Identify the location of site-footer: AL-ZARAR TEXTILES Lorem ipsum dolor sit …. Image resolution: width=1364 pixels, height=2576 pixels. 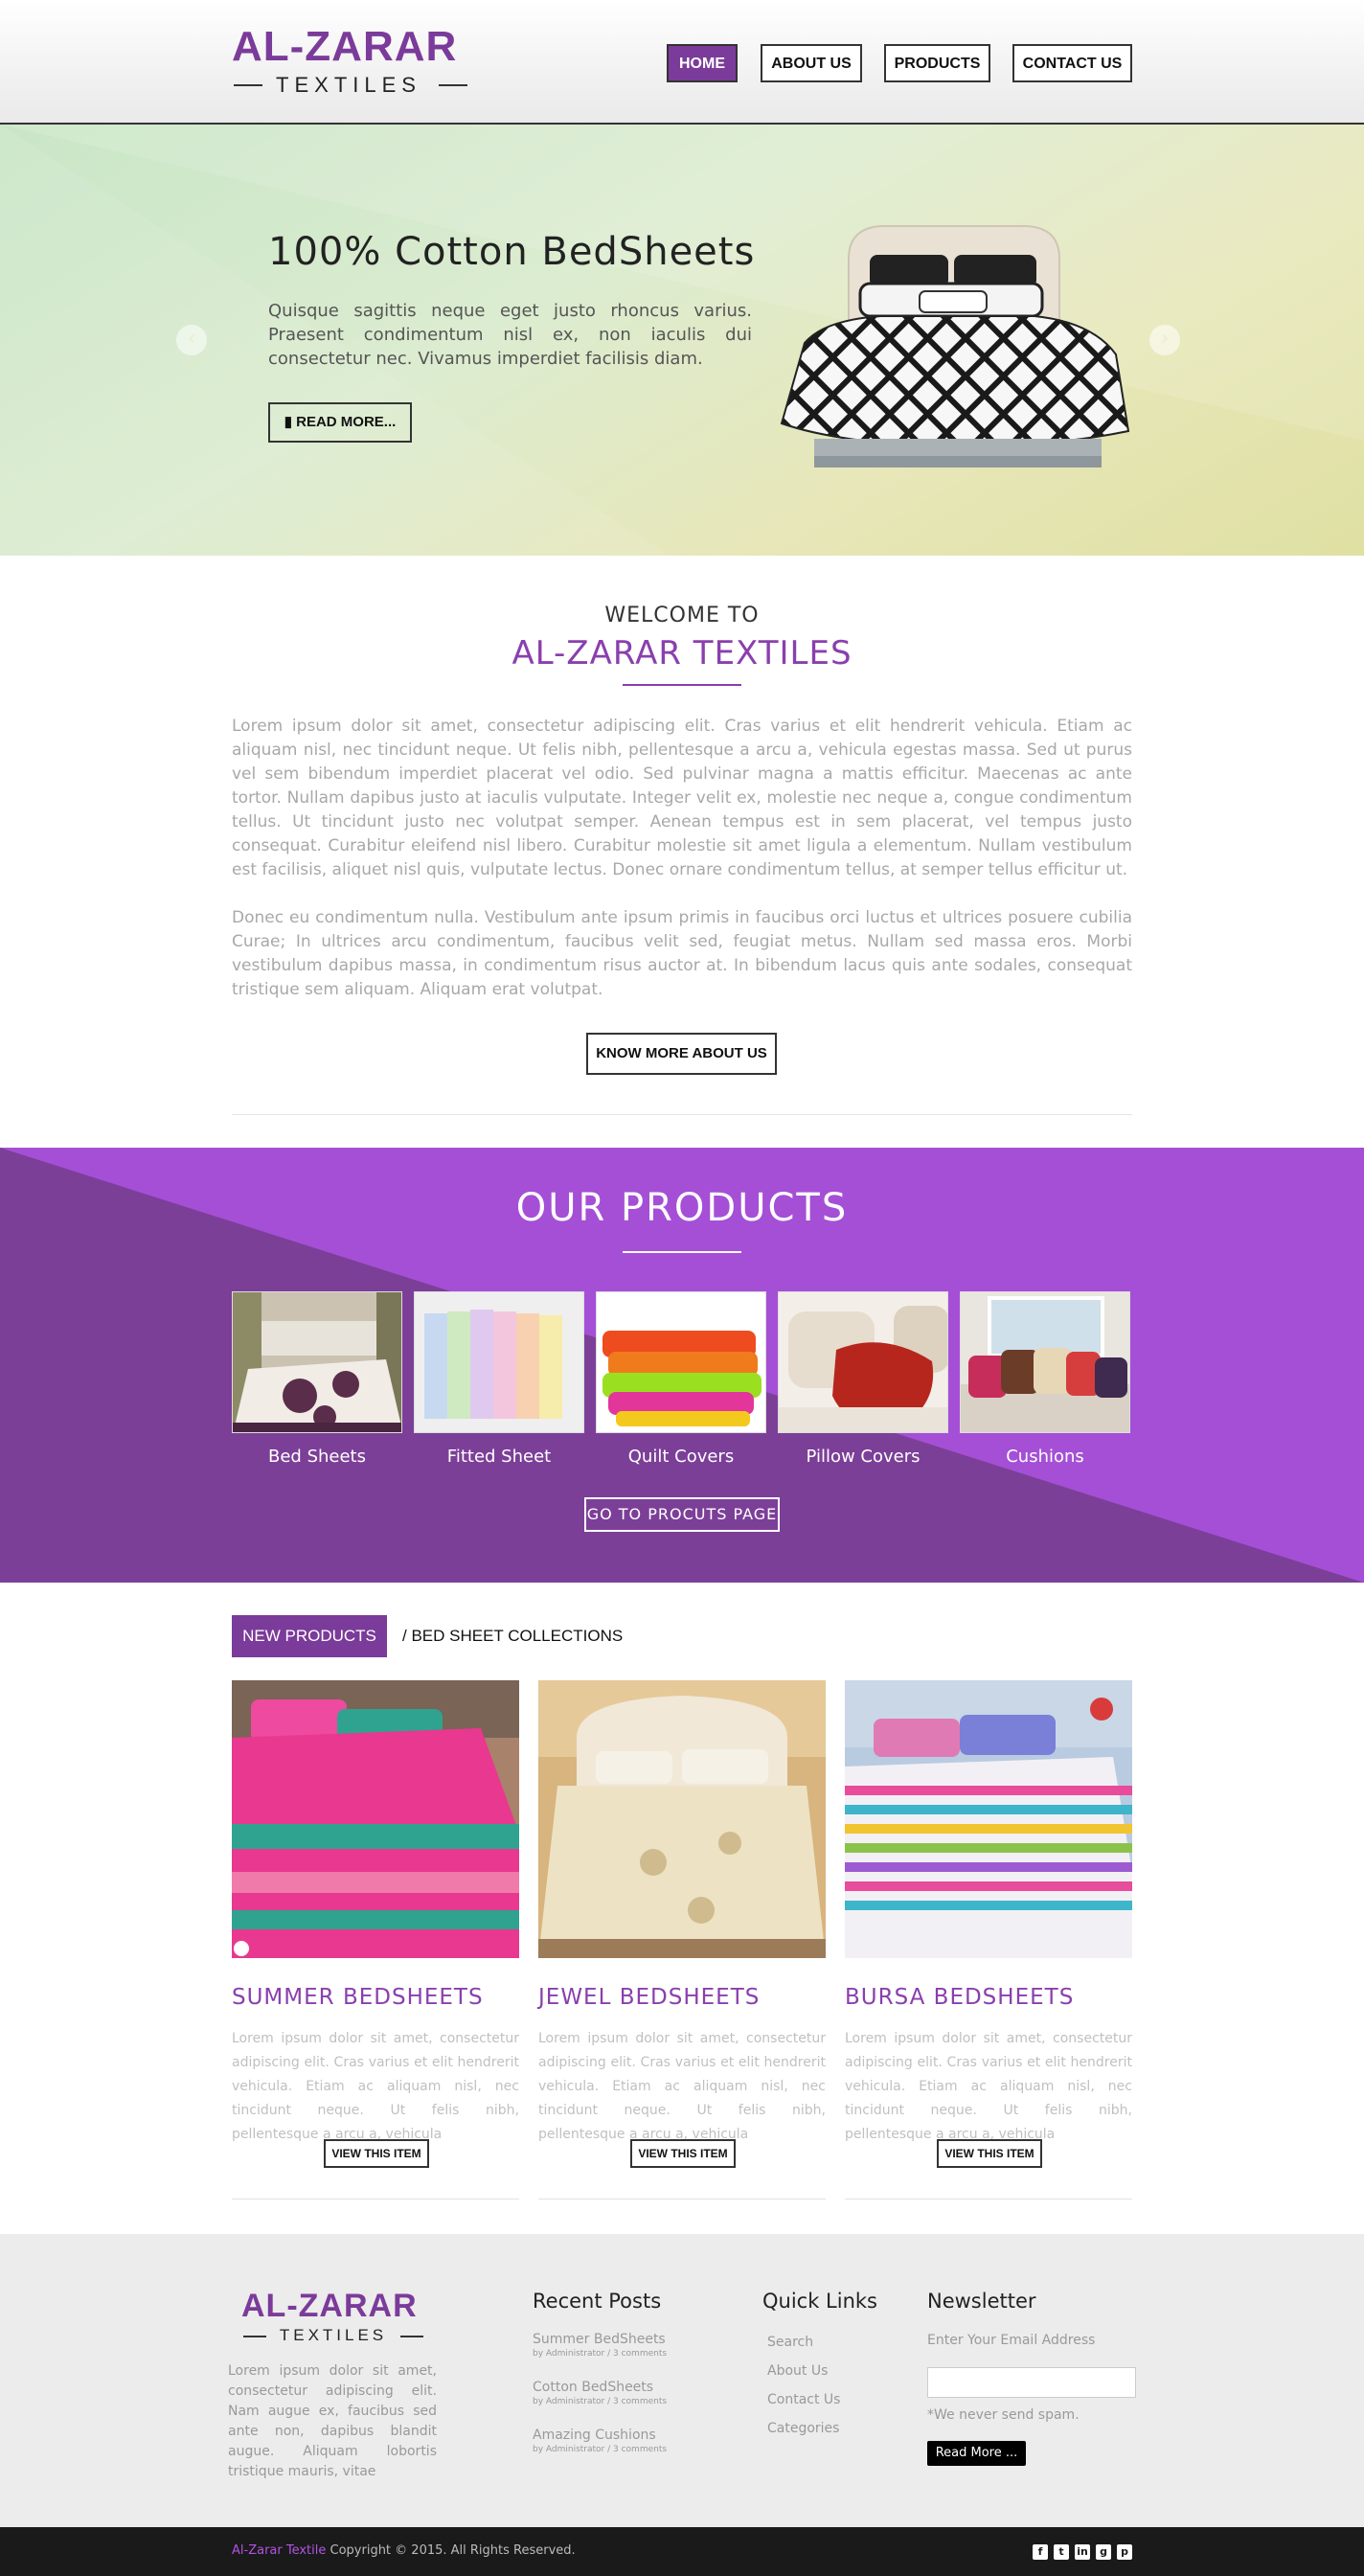
(682, 2380).